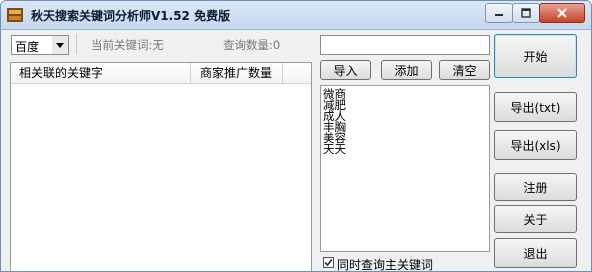 This screenshot has height=272, width=592. I want to click on column-header-ad-count: 商家推广数量, so click(237, 73).